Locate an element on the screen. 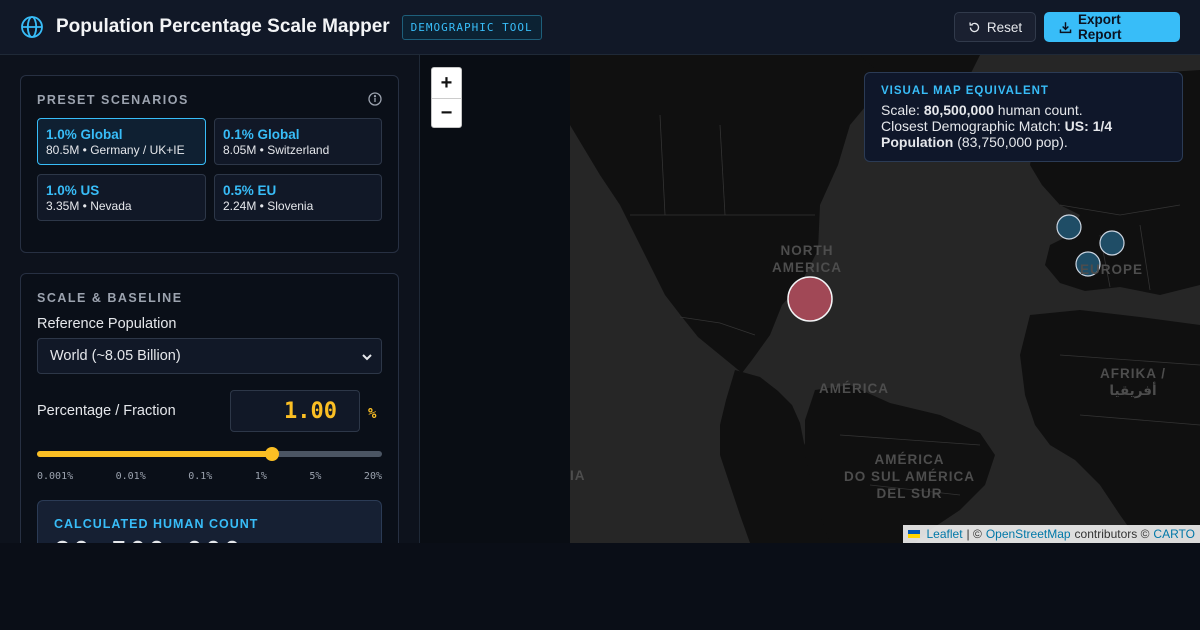 The height and width of the screenshot is (630, 1200). overlay-scale-value: 80,500,000 is located at coordinates (958, 110).